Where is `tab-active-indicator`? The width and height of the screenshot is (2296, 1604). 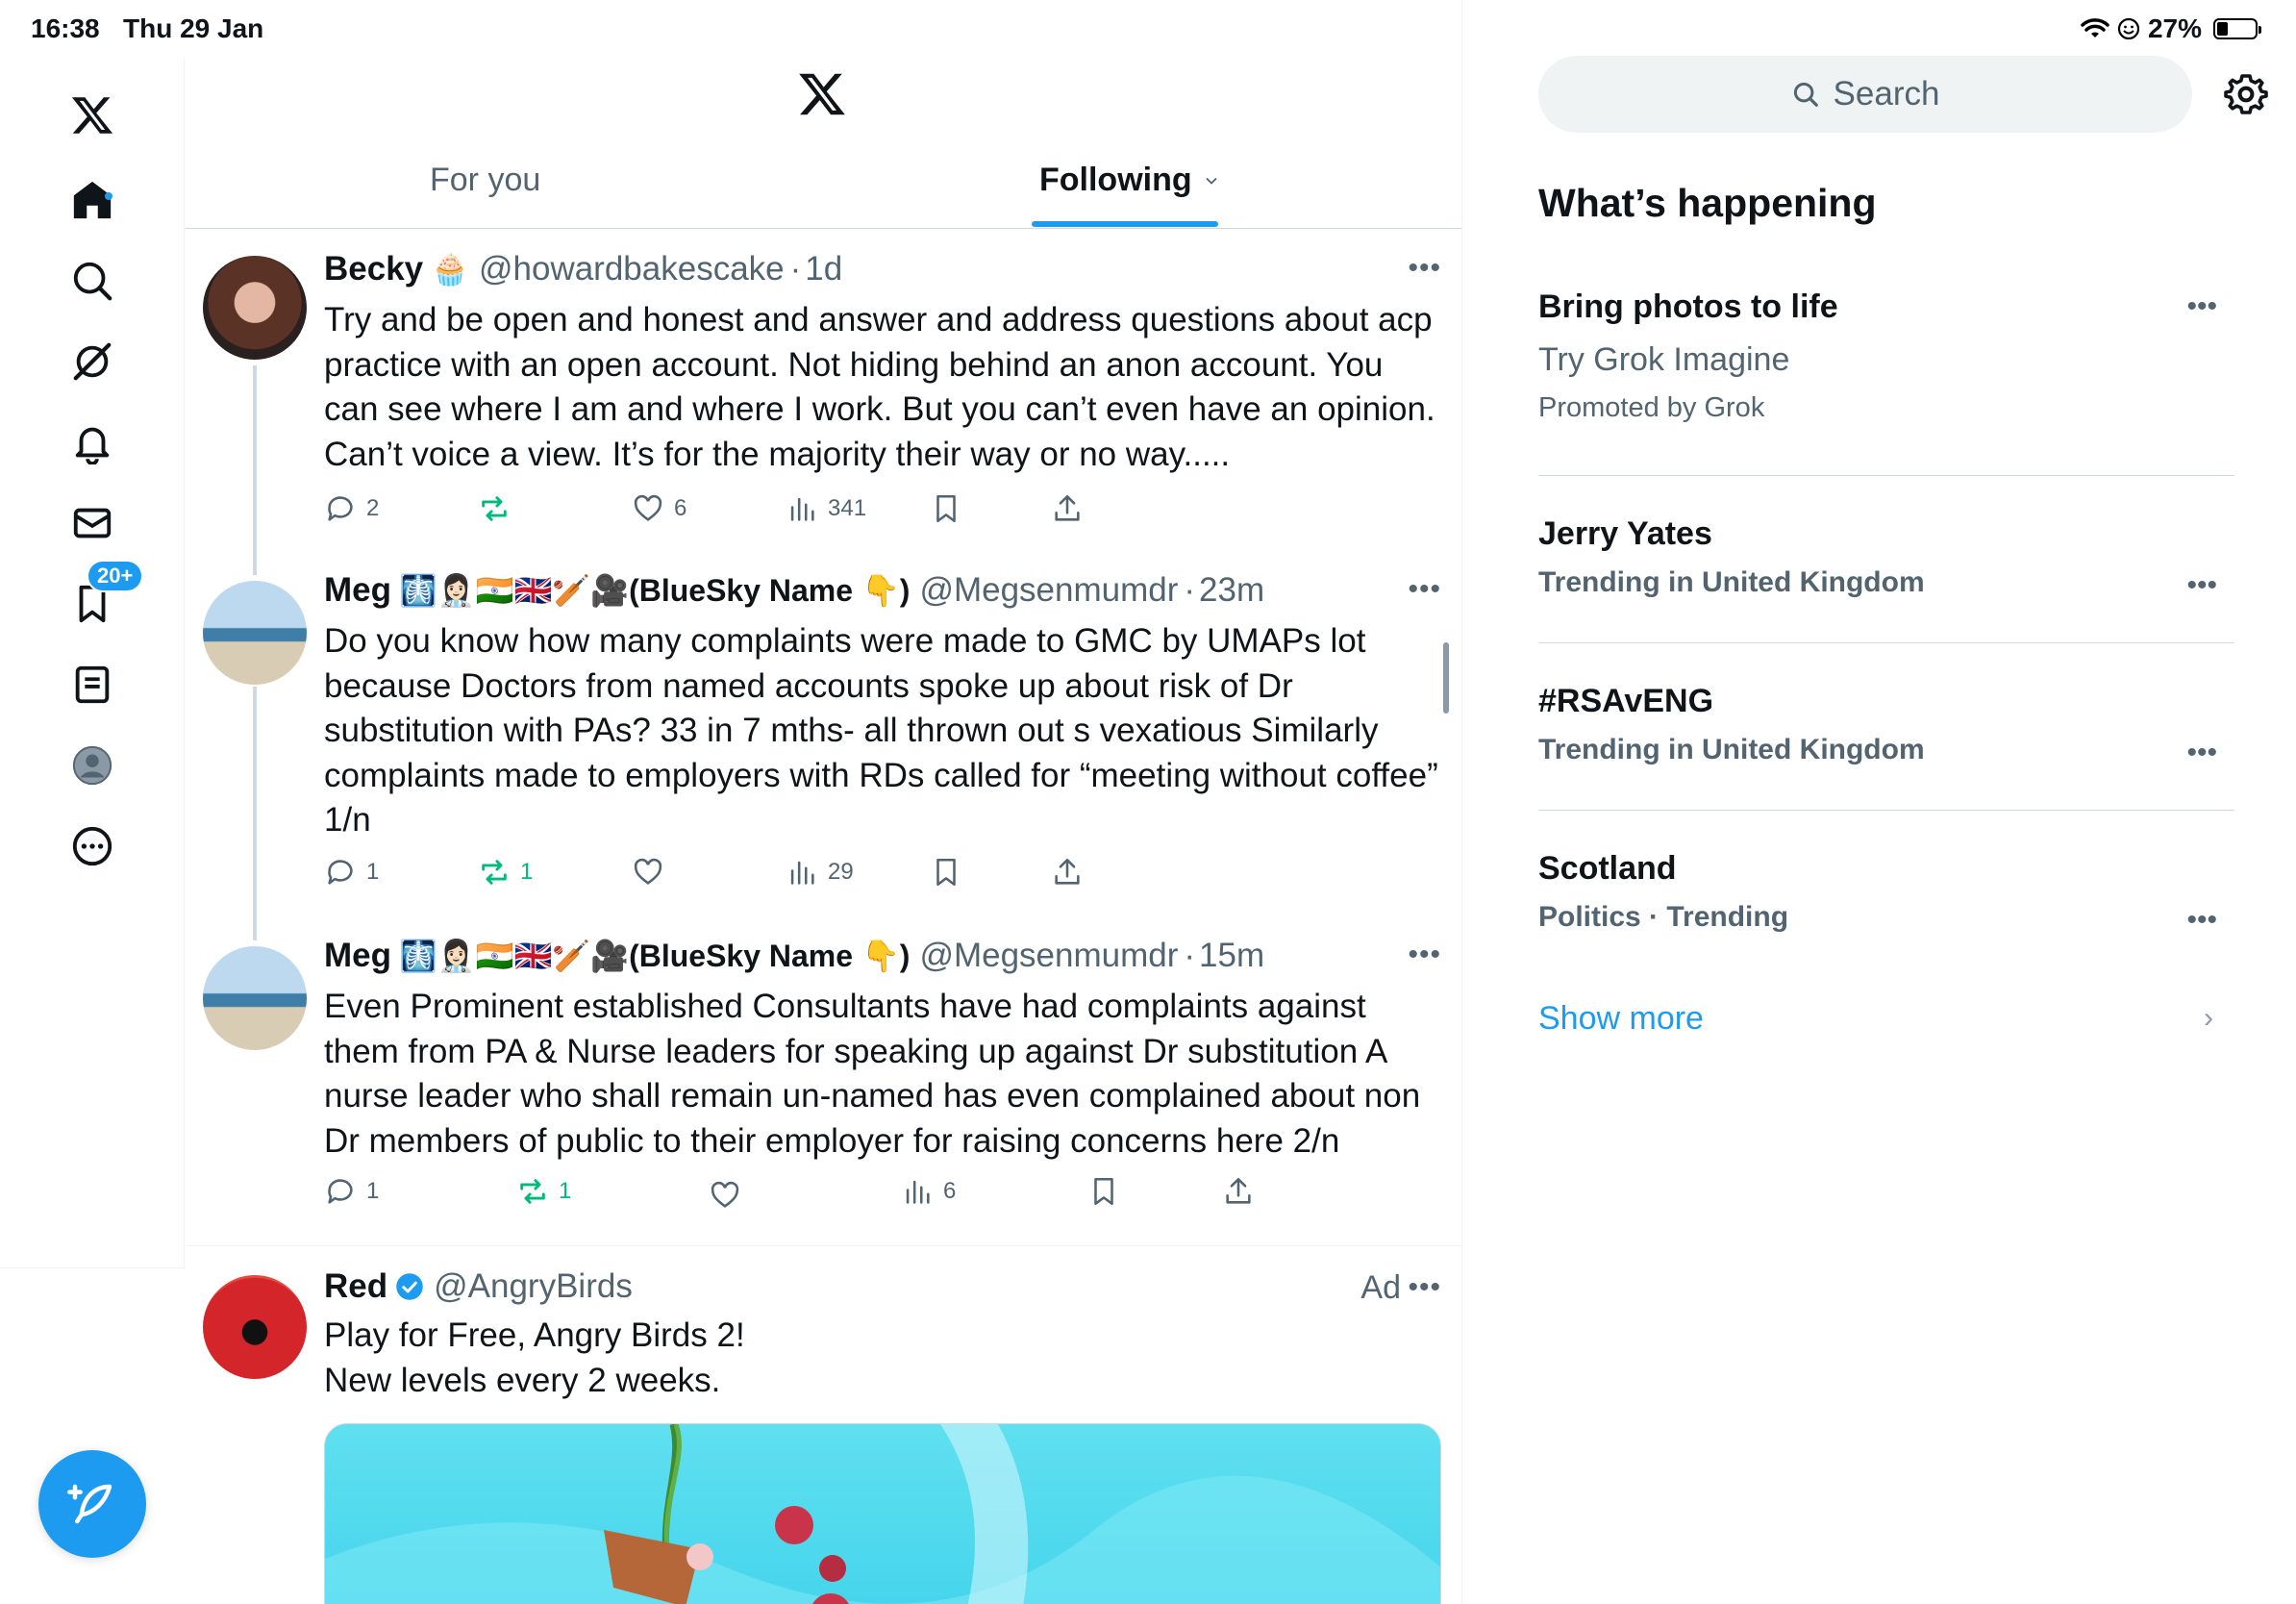 tab-active-indicator is located at coordinates (1125, 224).